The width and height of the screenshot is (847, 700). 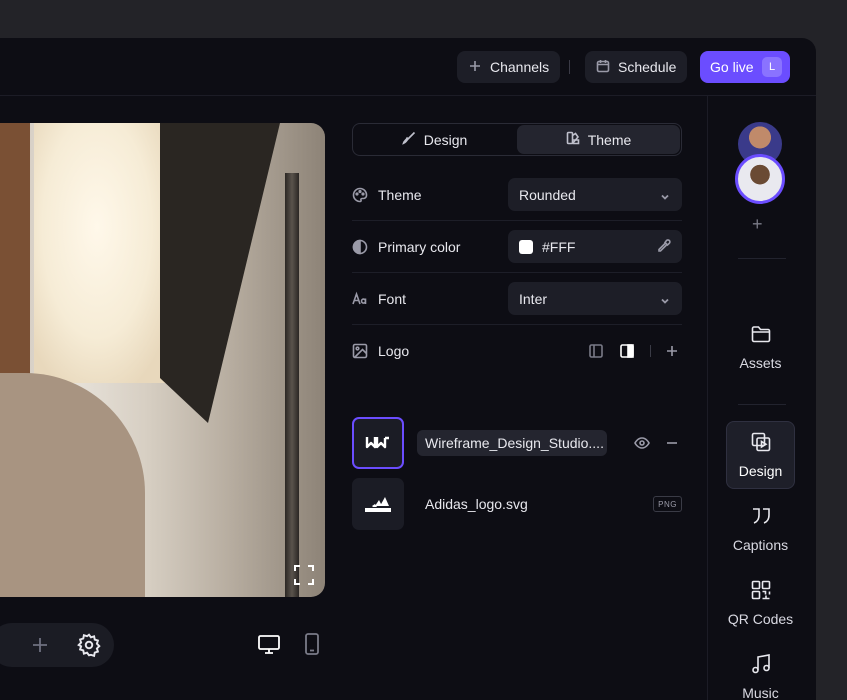 I want to click on tab-design: Design, so click(x=434, y=139).